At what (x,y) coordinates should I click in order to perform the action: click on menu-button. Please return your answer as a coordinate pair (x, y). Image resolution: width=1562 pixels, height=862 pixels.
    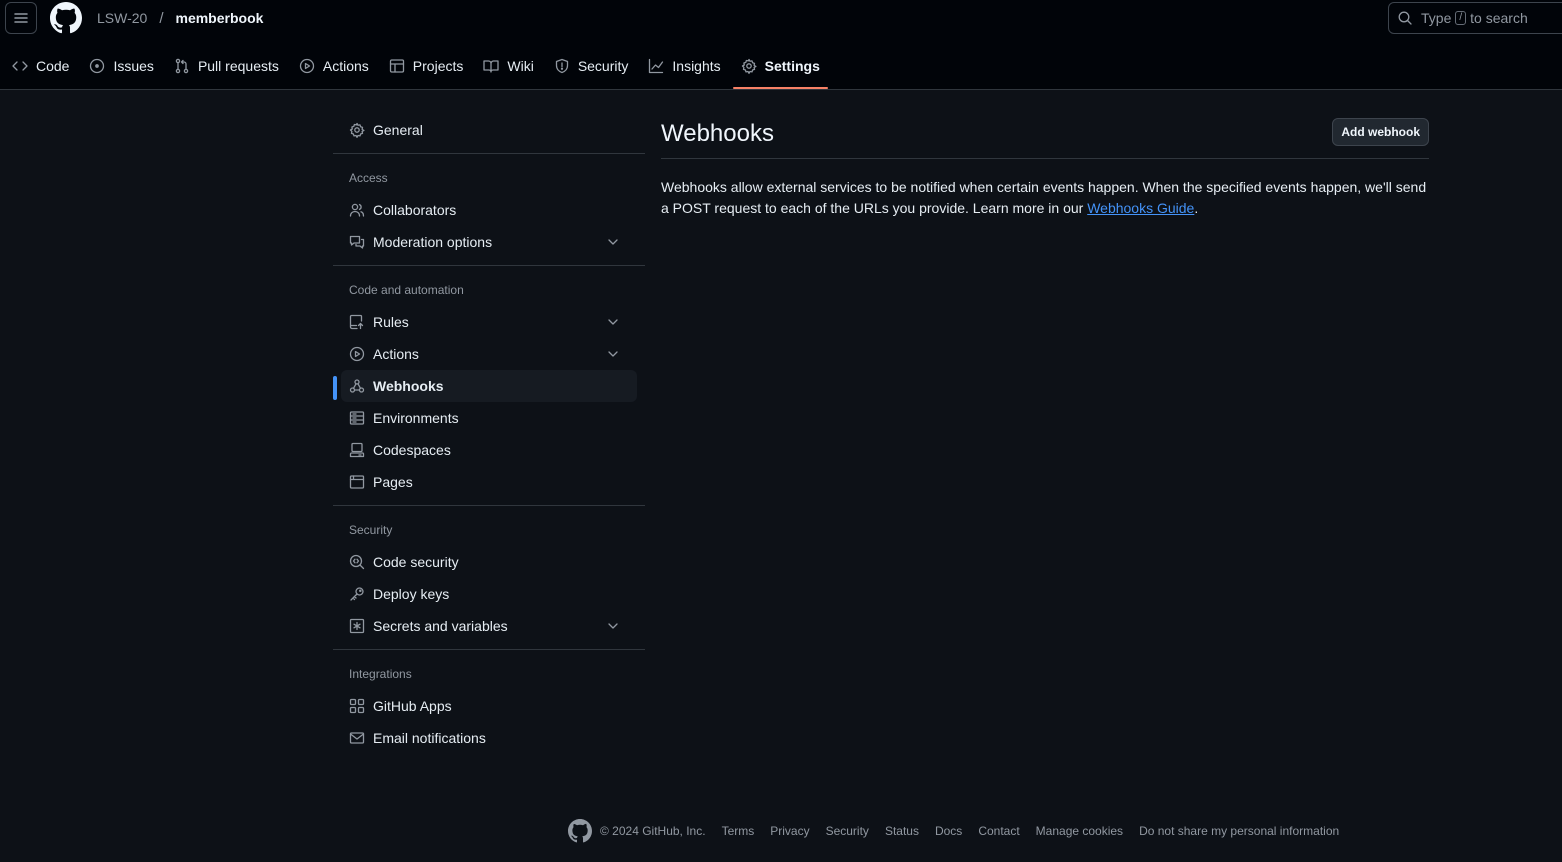
    Looking at the image, I should click on (21, 18).